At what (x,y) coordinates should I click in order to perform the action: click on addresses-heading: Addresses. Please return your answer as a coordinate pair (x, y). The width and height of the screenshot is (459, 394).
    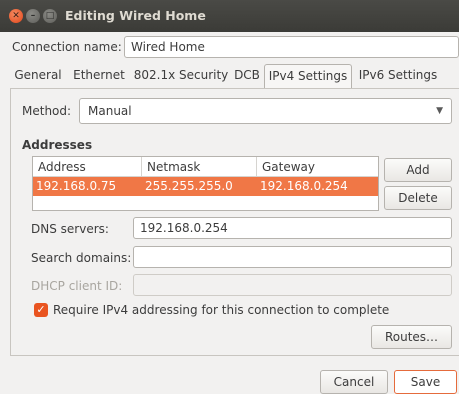
    Looking at the image, I should click on (57, 145).